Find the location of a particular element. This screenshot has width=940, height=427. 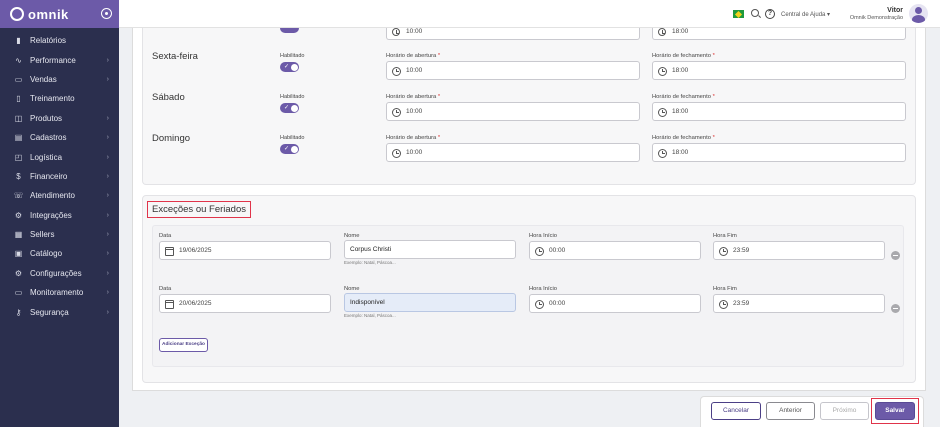

day-label-sexta: Sexta-feira is located at coordinates (175, 56).